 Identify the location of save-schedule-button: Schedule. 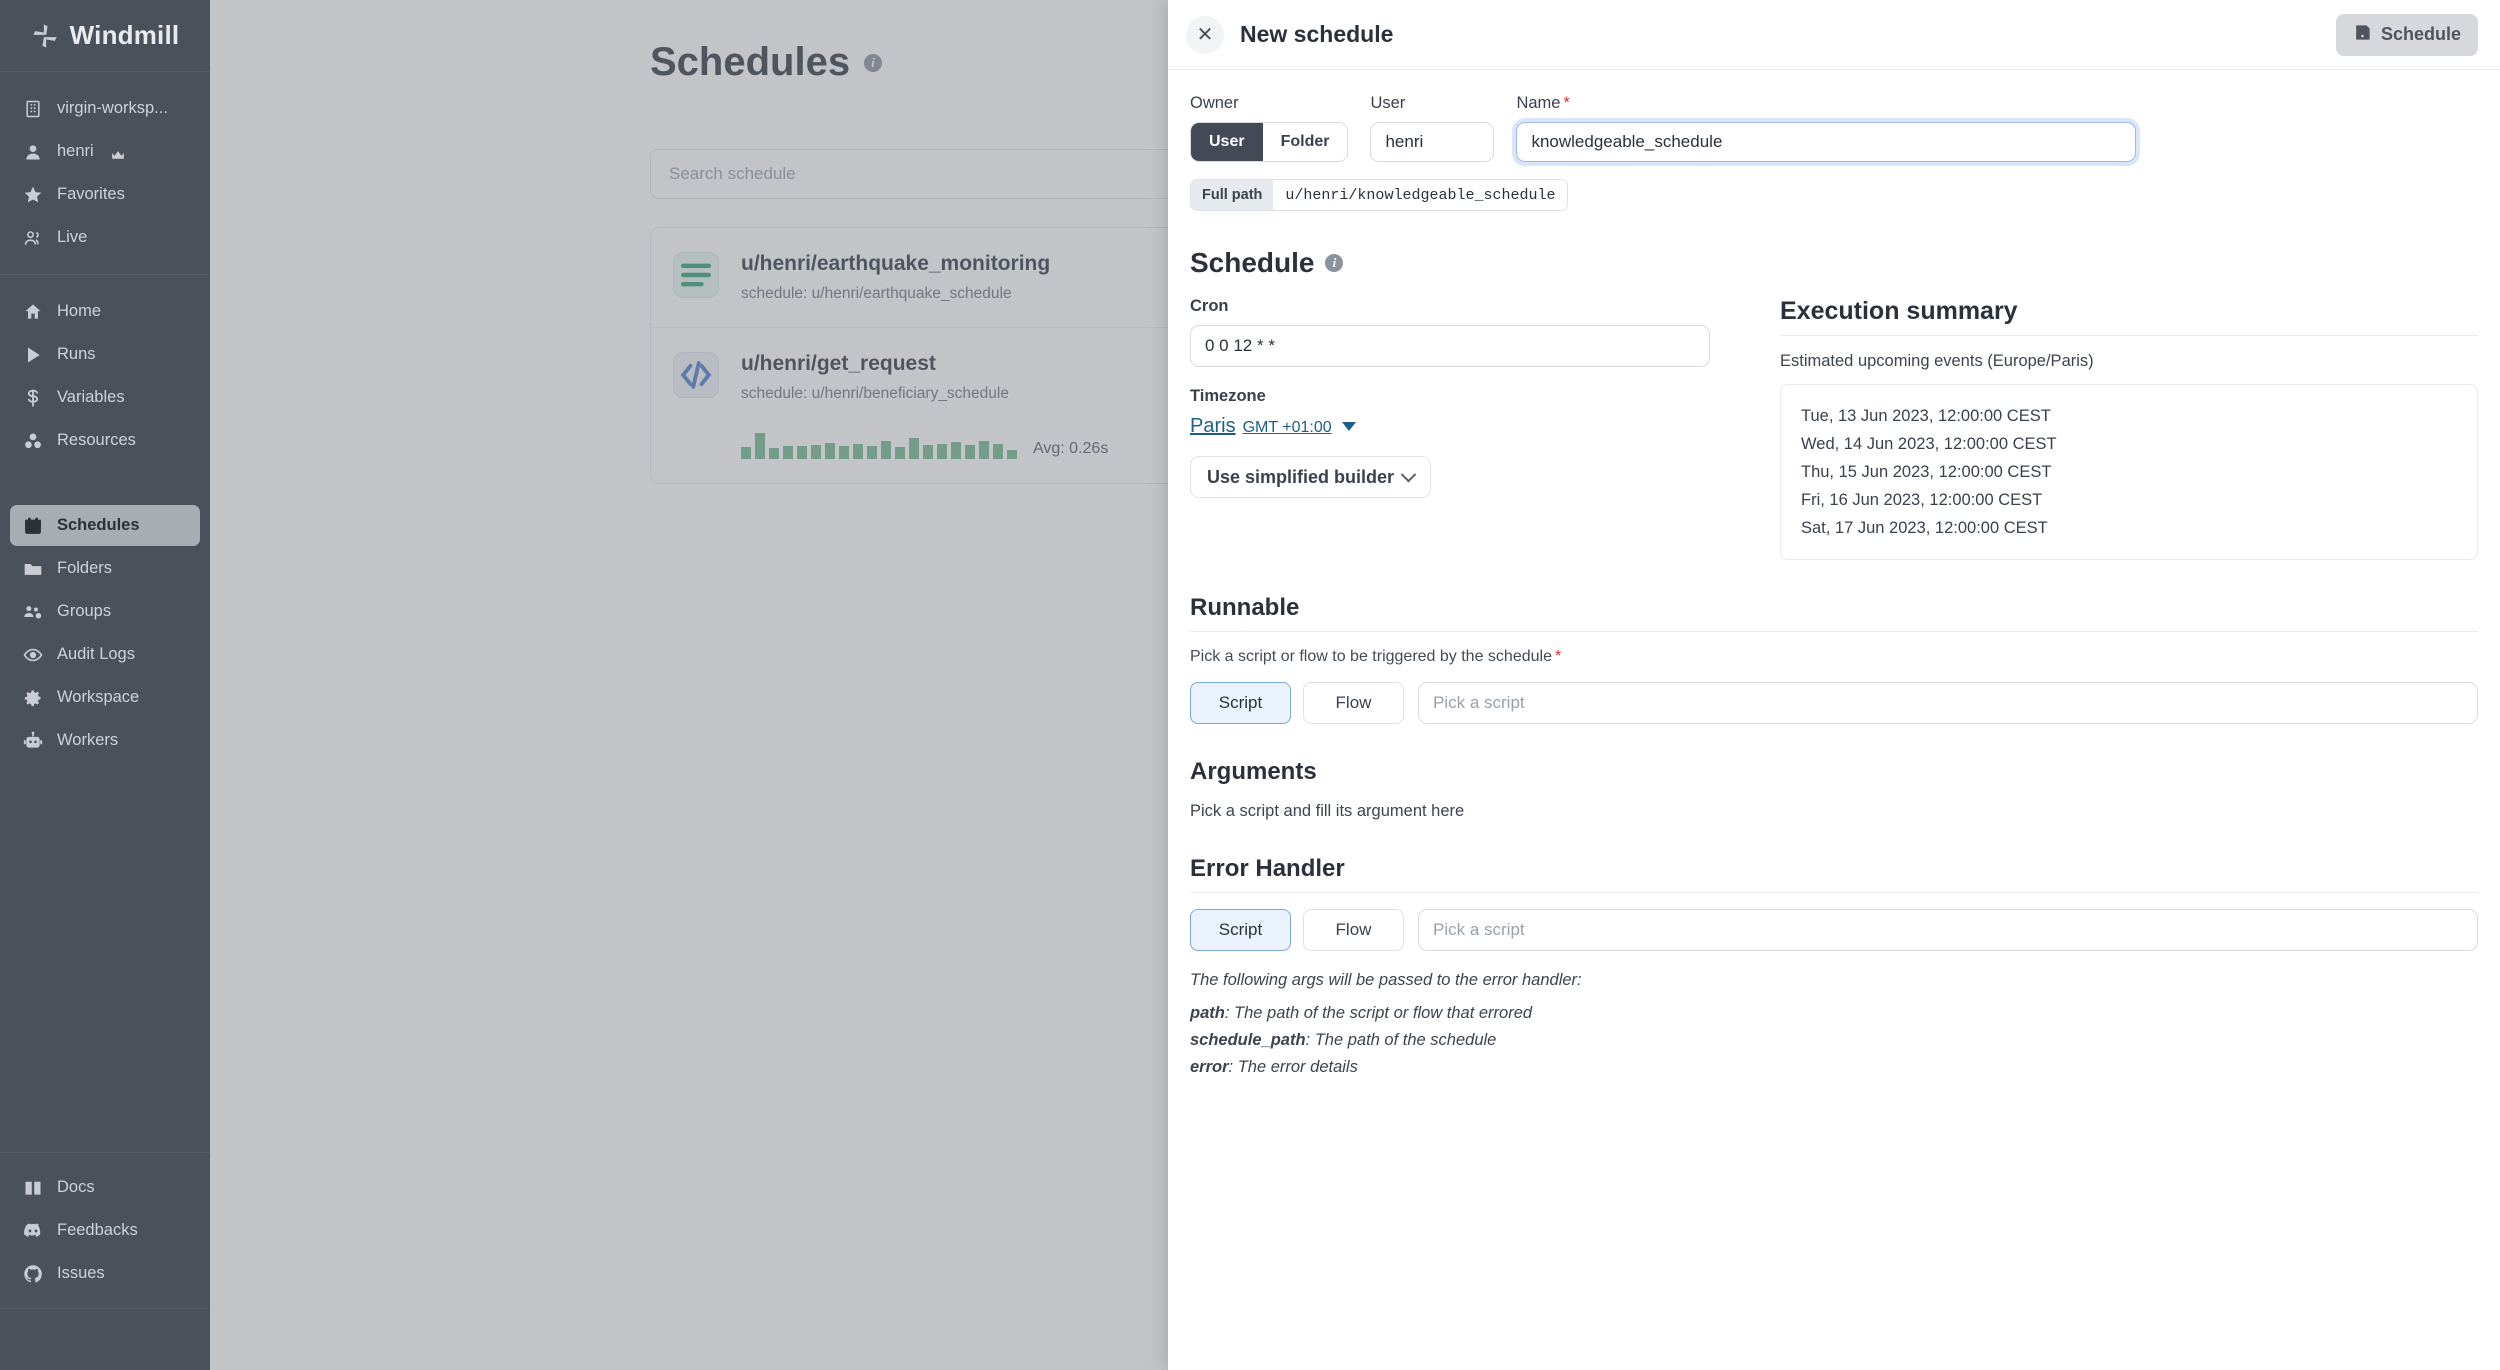
(2406, 34).